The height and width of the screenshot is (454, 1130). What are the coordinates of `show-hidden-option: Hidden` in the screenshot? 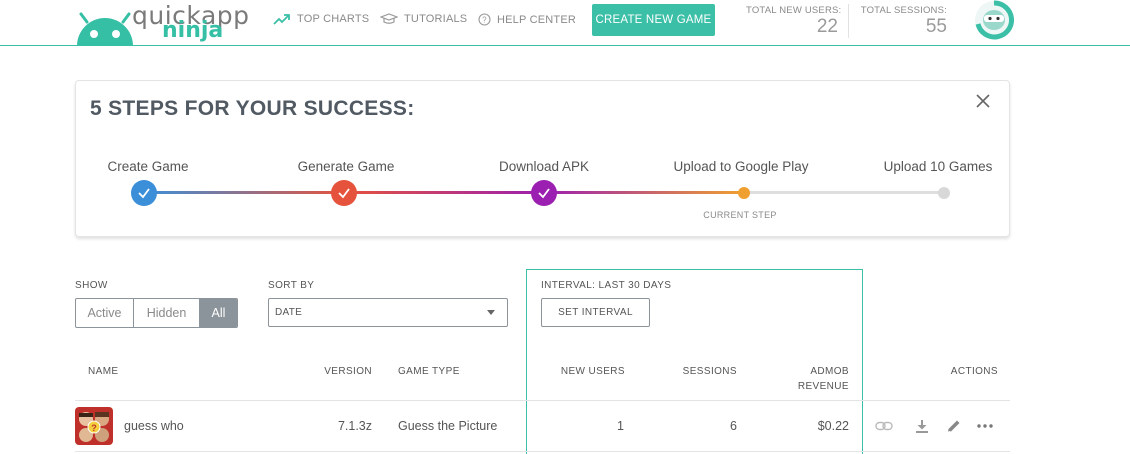 It's located at (167, 313).